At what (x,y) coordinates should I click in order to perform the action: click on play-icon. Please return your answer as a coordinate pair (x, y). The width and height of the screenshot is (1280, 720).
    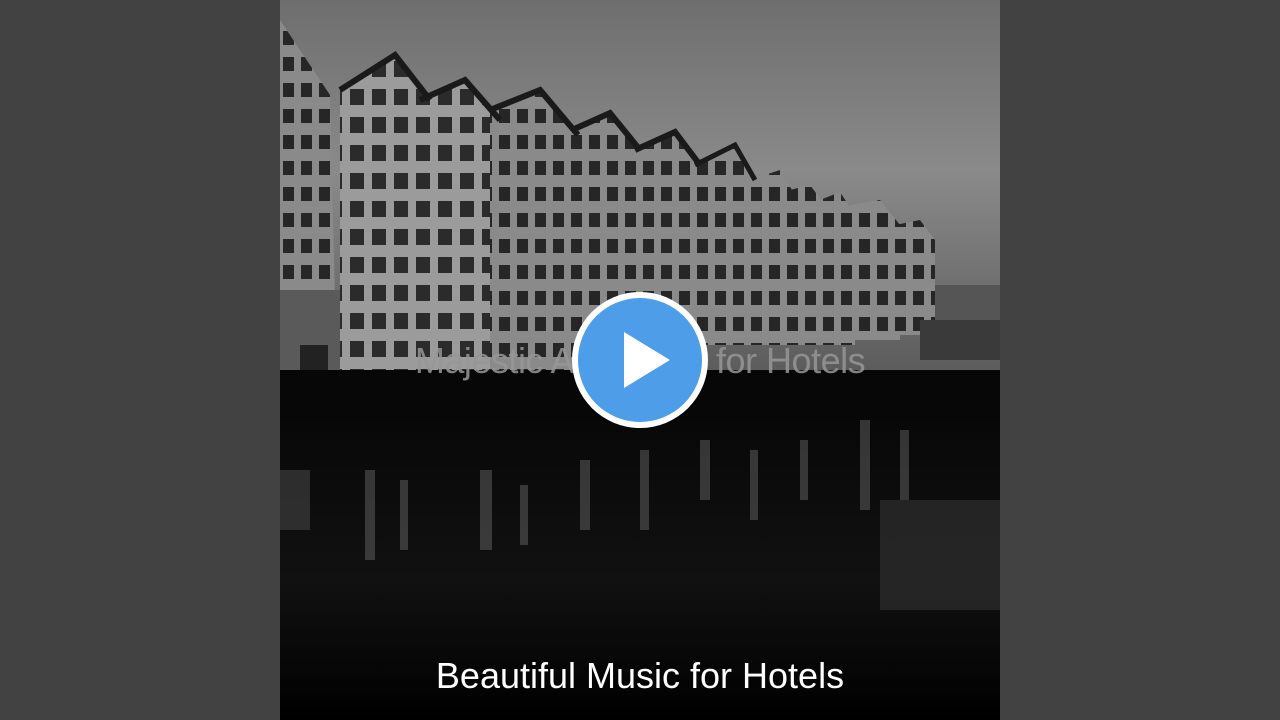
    Looking at the image, I should click on (640, 360).